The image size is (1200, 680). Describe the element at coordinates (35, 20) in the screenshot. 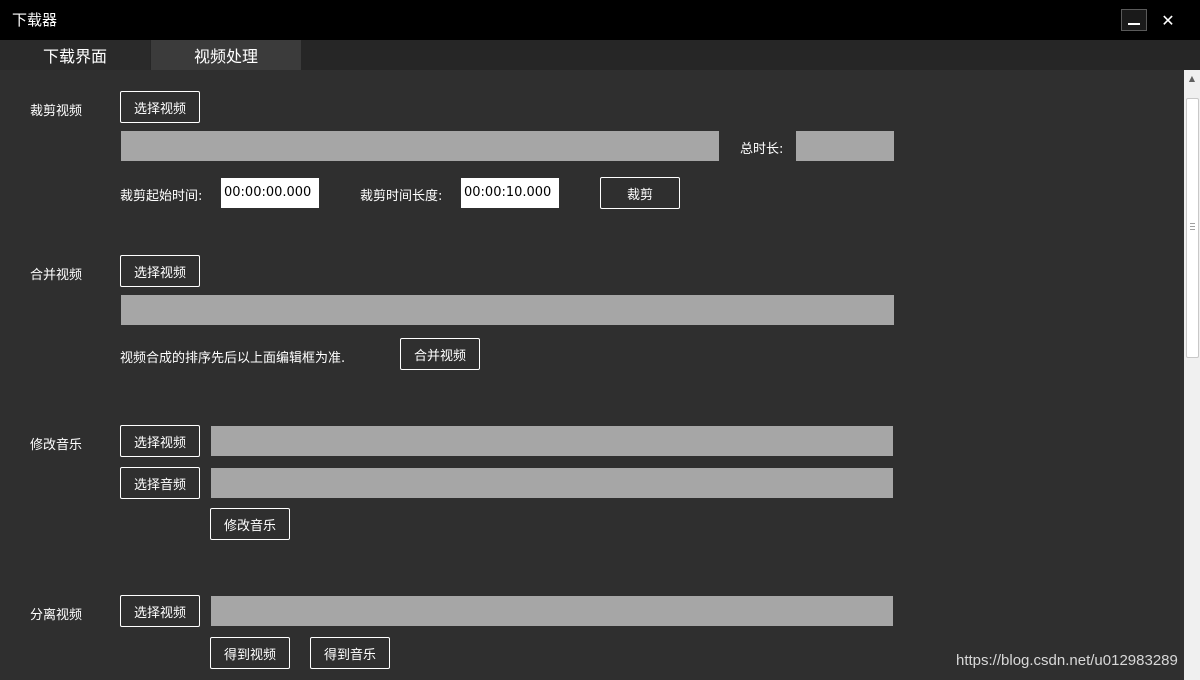

I see `window-title: 下载器` at that location.